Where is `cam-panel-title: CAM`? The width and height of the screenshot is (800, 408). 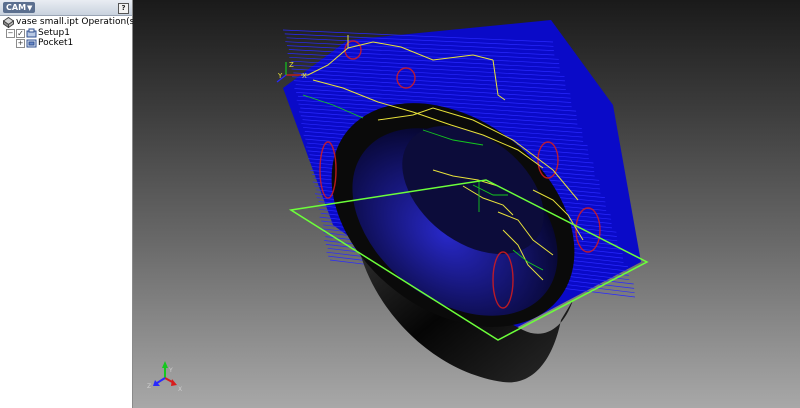
cam-panel-title: CAM is located at coordinates (16, 7).